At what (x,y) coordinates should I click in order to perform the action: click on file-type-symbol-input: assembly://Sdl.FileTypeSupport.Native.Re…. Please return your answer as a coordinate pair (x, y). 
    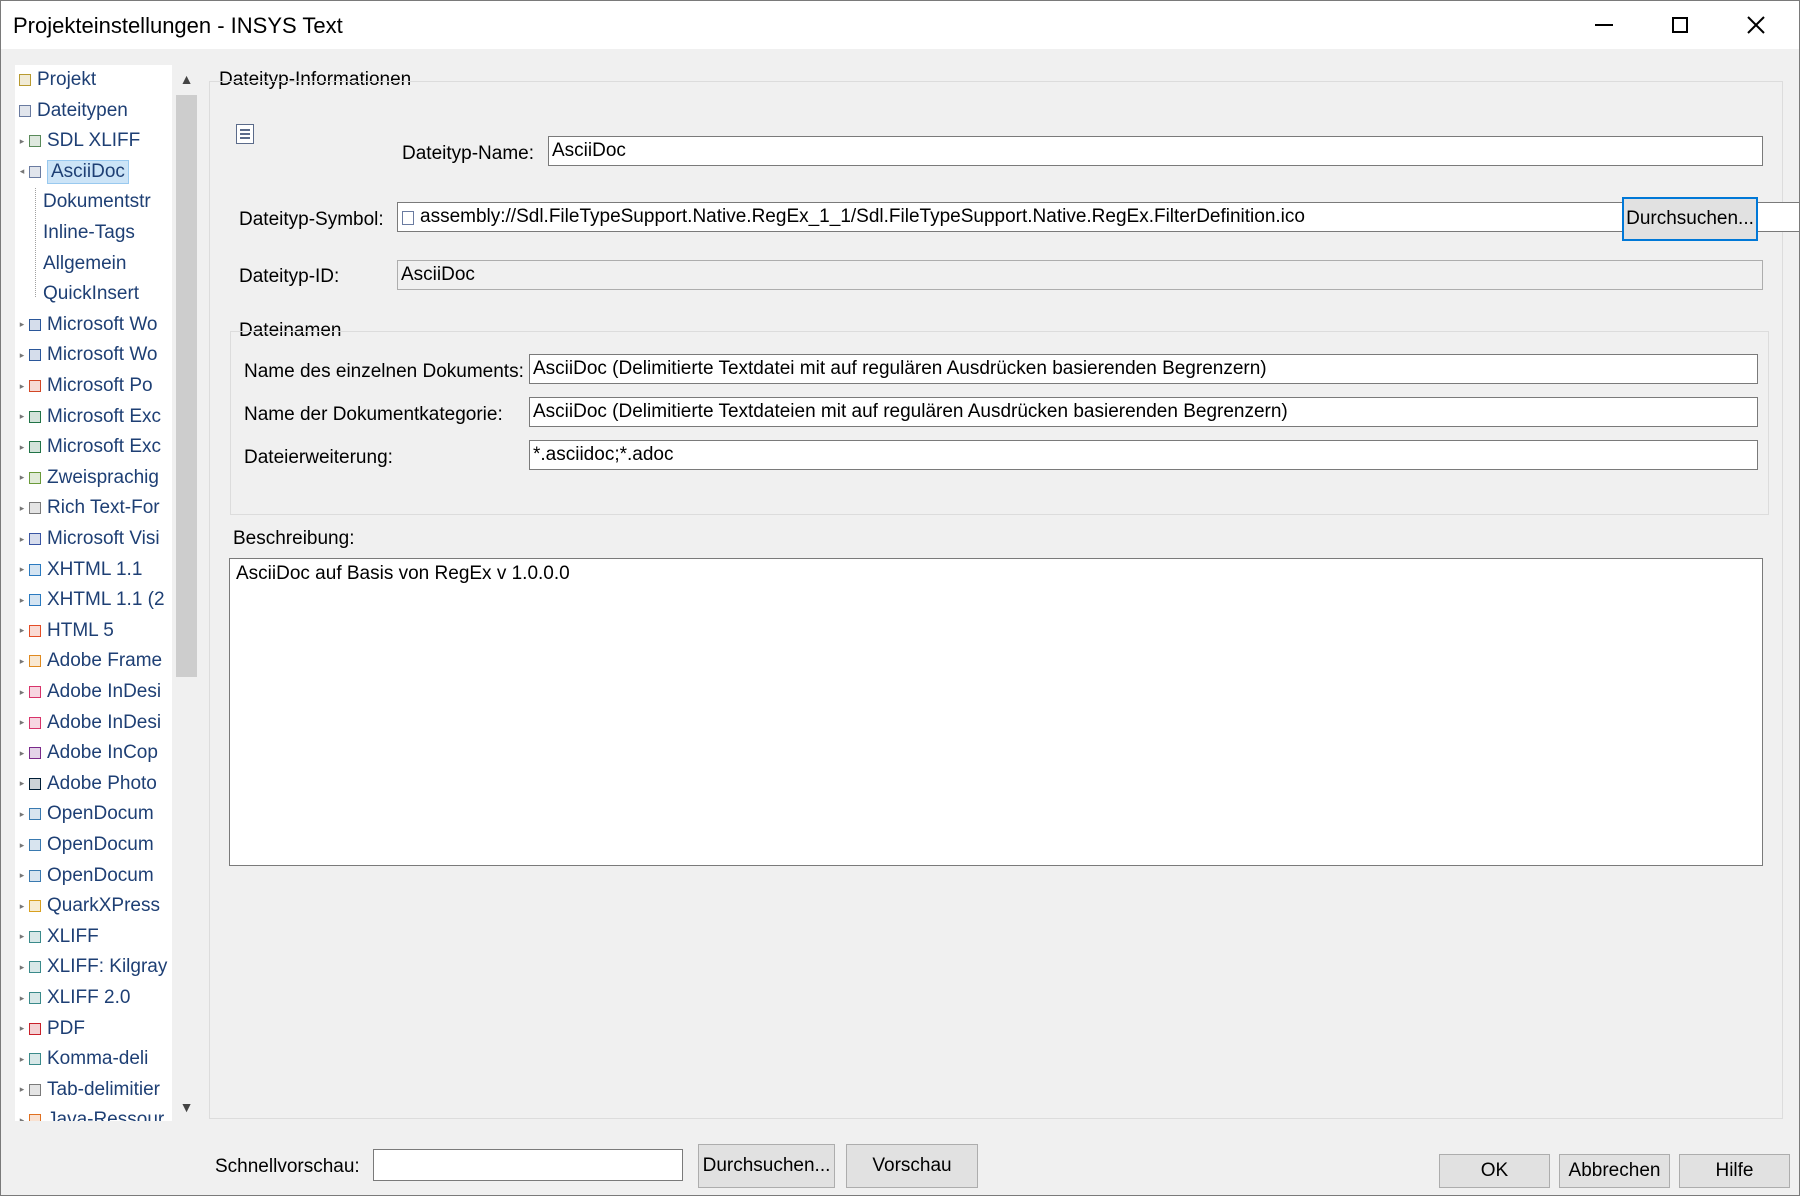
    Looking at the image, I should click on (1098, 217).